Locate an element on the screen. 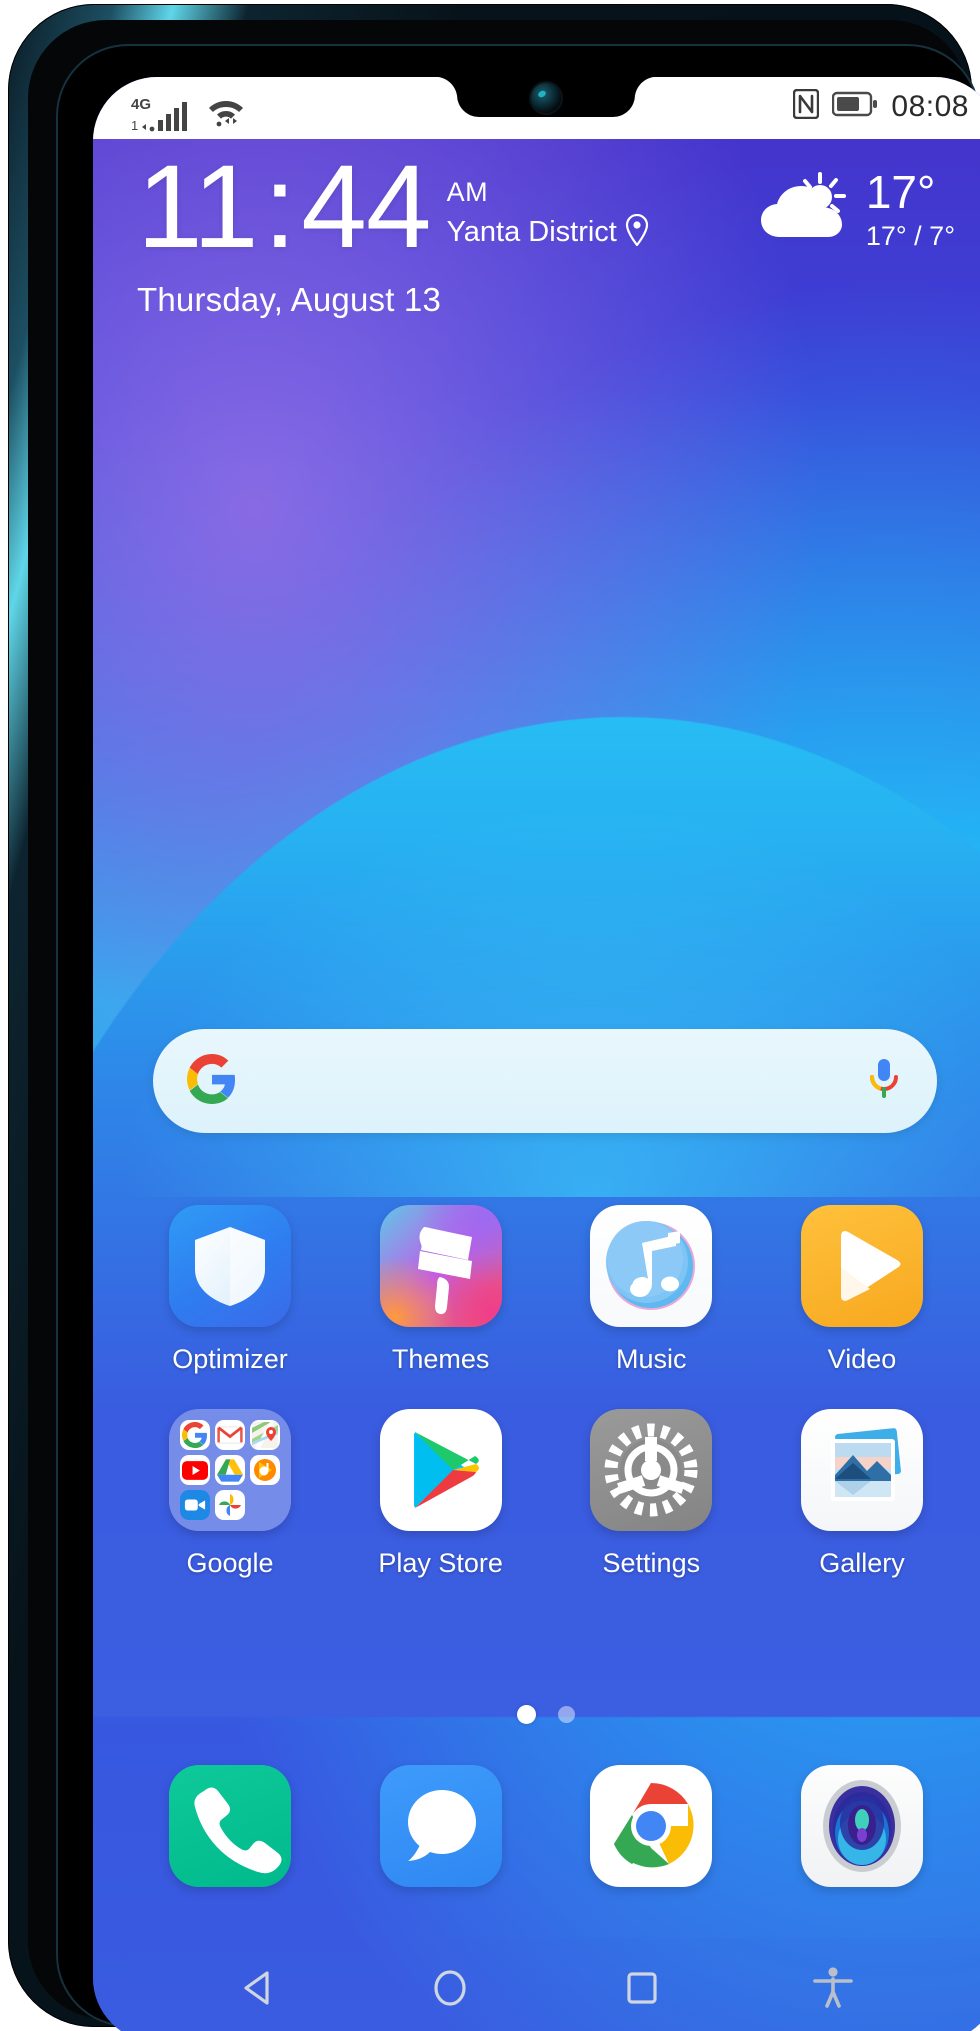 The width and height of the screenshot is (980, 2031). nav-recents-button is located at coordinates (642, 1990).